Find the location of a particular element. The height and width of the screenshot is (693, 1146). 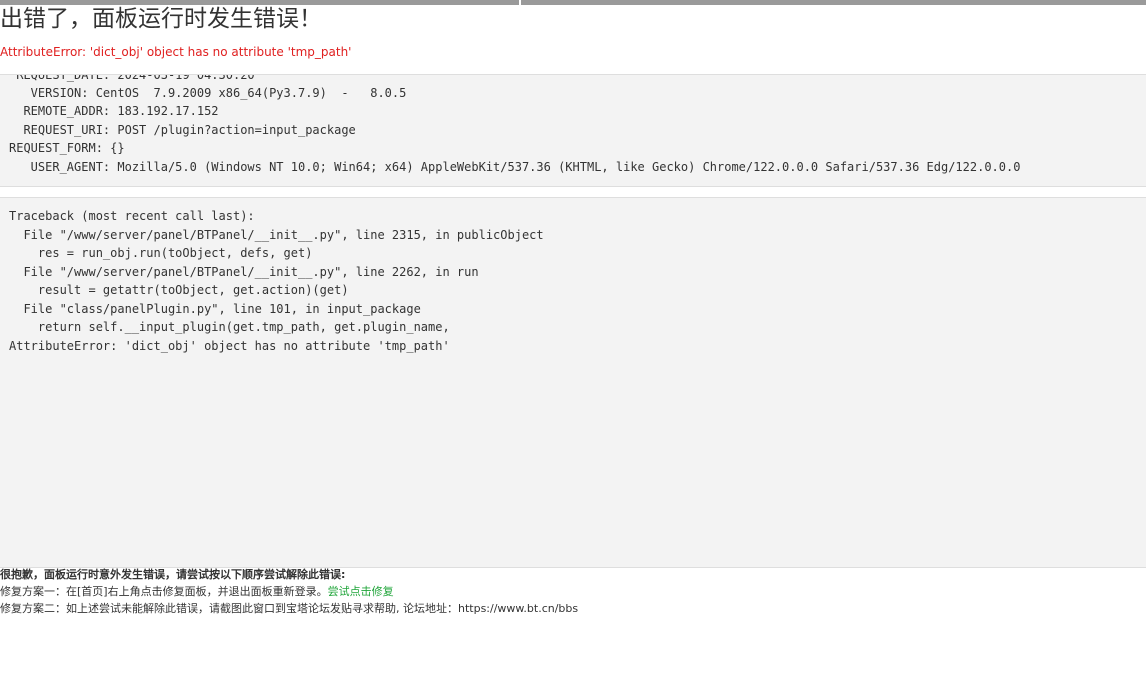

fix-option-one: 修复方案一：在[首页]右上角点击修复面板，并退出面板重新登录。尝试点击修复 is located at coordinates (197, 591).